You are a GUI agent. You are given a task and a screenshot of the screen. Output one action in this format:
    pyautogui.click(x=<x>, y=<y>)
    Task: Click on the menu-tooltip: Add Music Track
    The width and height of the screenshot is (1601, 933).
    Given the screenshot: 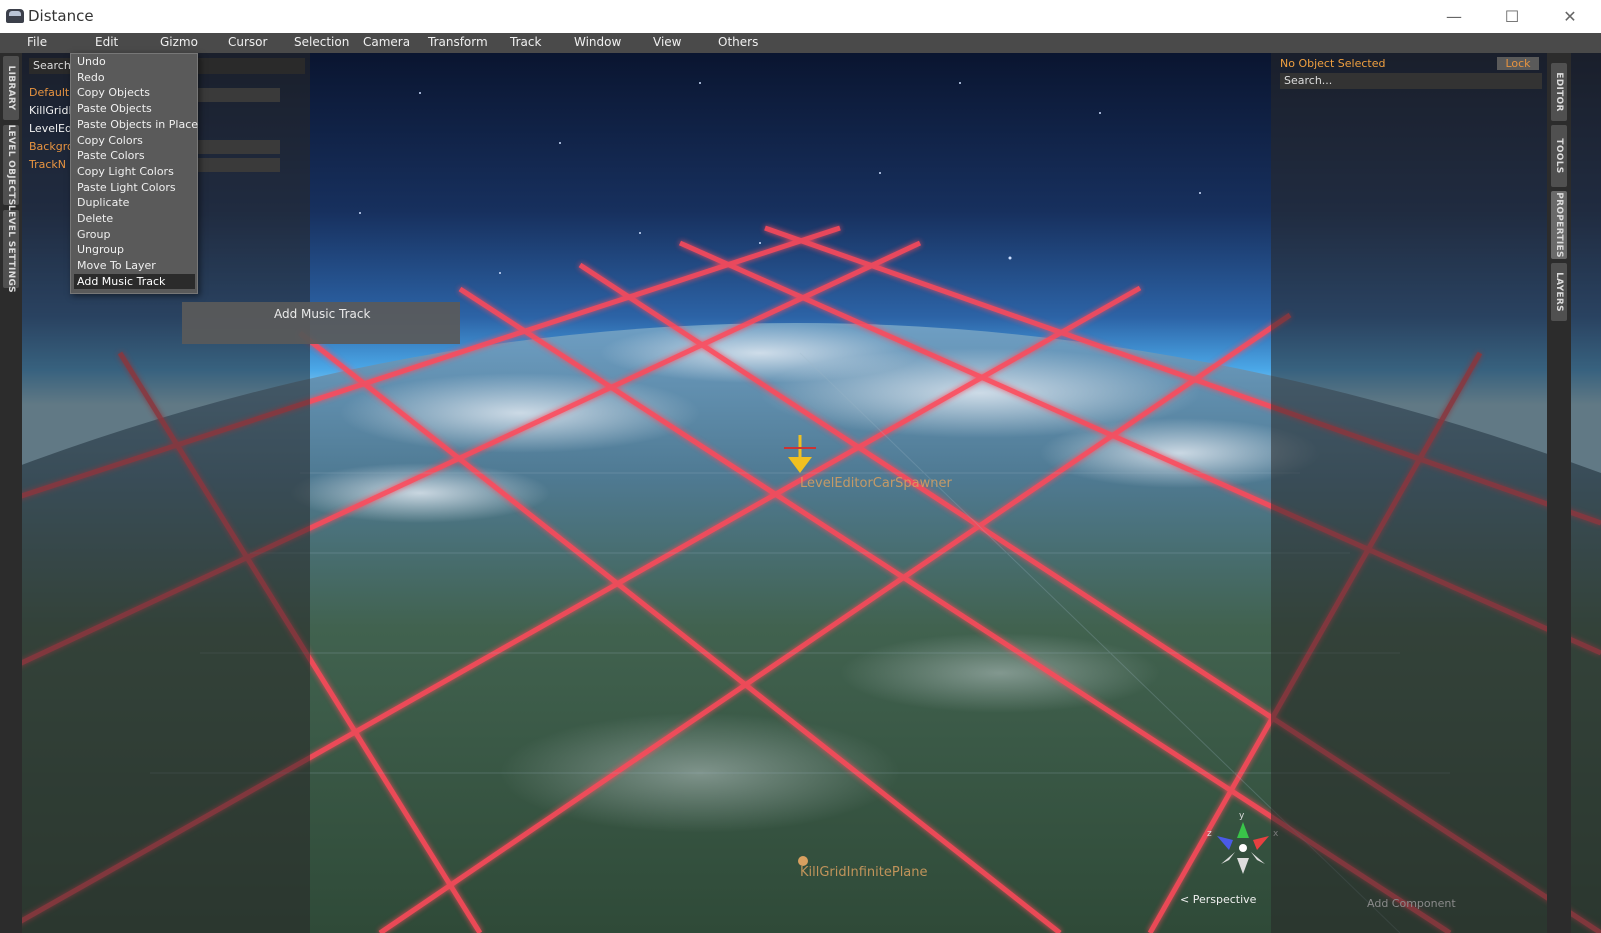 What is the action you would take?
    pyautogui.click(x=321, y=323)
    